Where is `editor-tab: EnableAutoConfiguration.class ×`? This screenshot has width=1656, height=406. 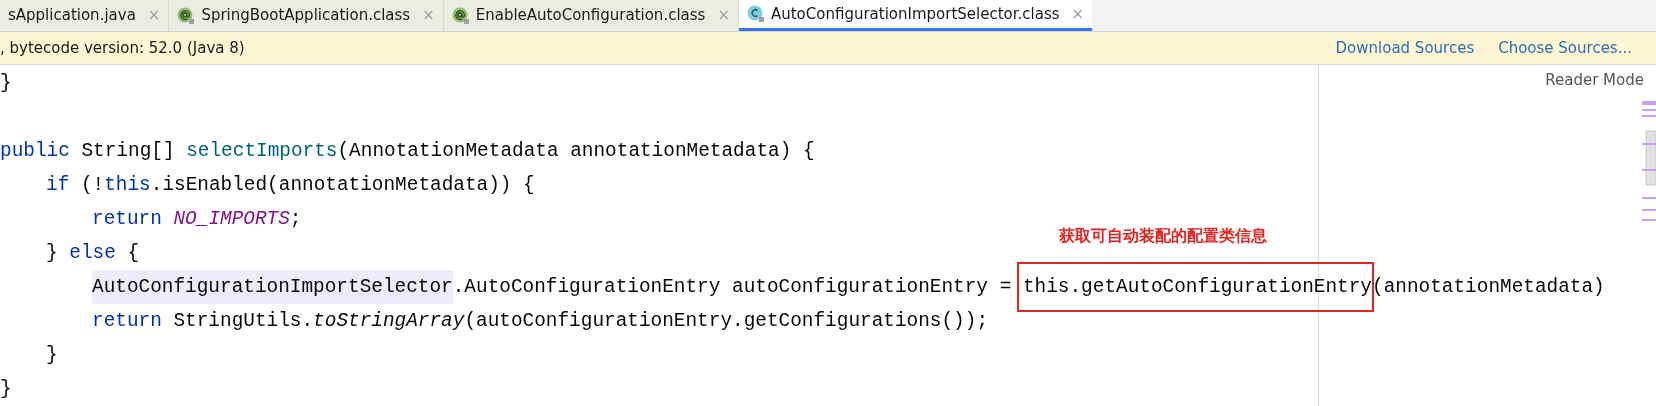
editor-tab: EnableAutoConfiguration.class × is located at coordinates (591, 15).